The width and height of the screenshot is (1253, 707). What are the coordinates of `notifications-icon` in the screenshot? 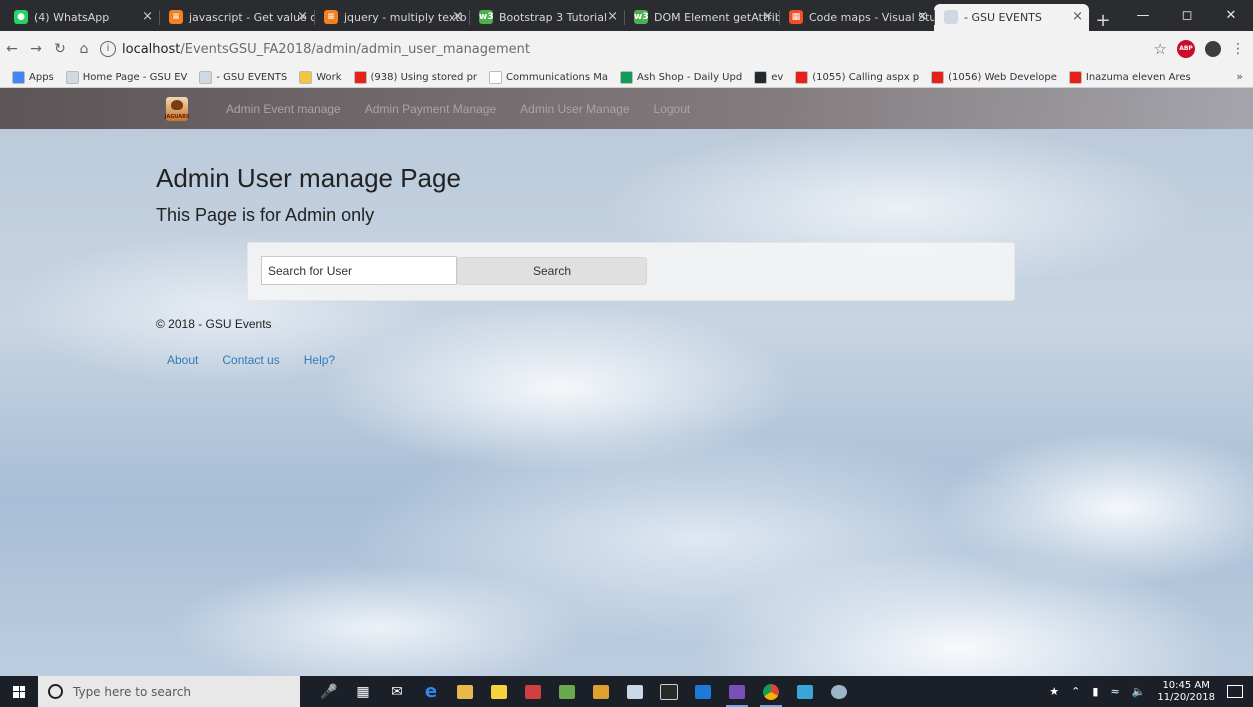 It's located at (1235, 691).